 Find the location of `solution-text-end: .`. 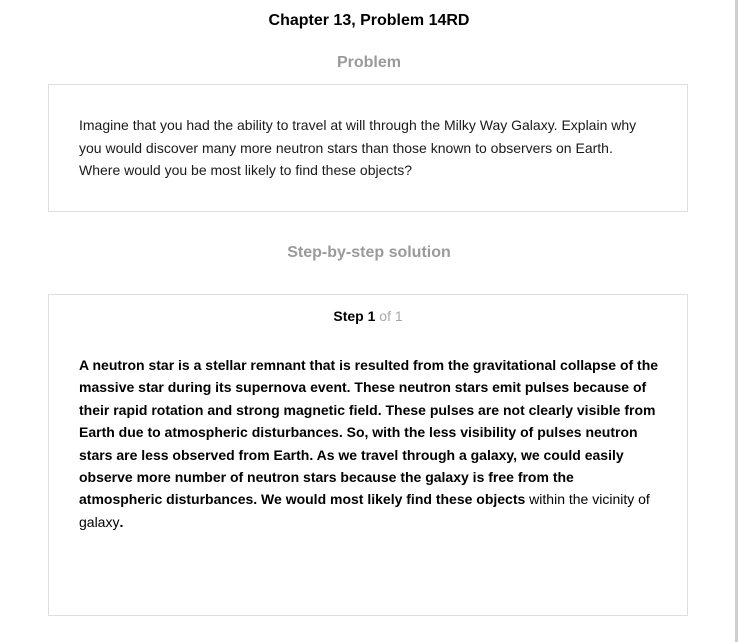

solution-text-end: . is located at coordinates (121, 521).